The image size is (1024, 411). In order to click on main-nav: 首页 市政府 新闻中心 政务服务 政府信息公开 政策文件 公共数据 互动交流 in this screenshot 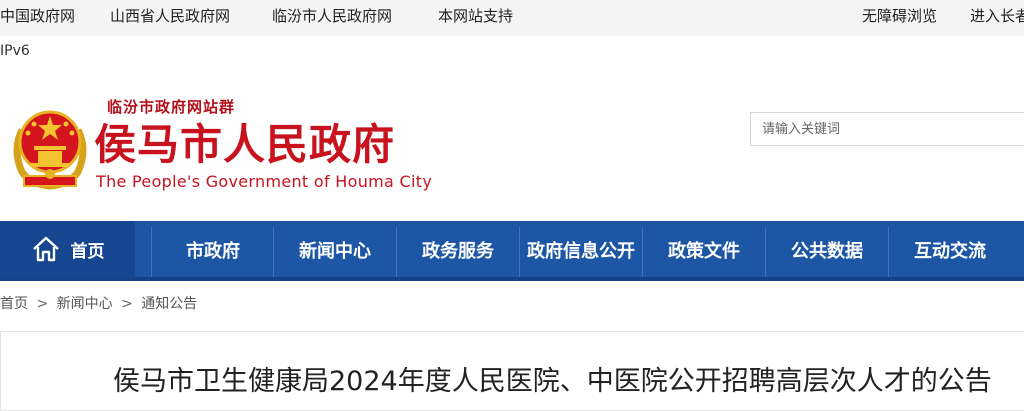, I will do `click(512, 251)`.